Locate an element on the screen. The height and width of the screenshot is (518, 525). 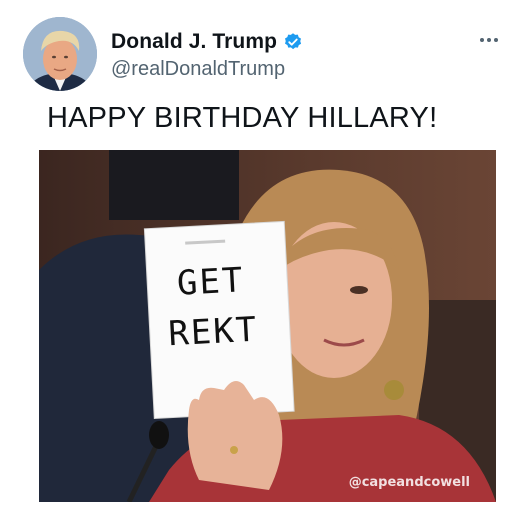
card-line-2: REKT is located at coordinates (213, 332).